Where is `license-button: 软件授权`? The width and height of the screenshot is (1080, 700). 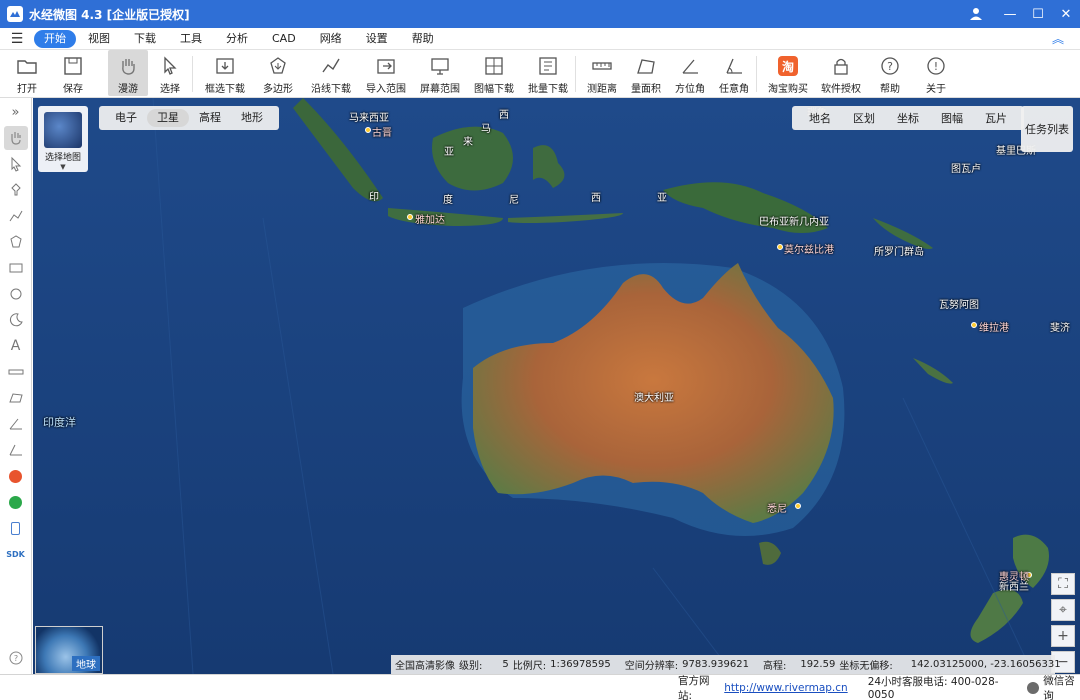
license-button: 软件授权 is located at coordinates (841, 73).